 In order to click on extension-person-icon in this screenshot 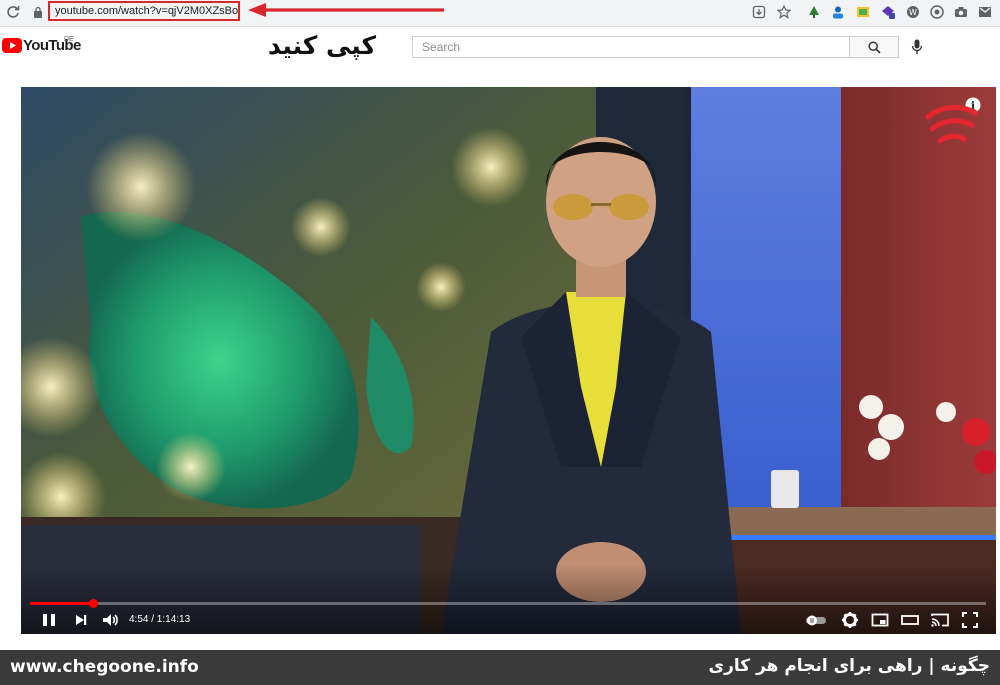, I will do `click(838, 12)`.